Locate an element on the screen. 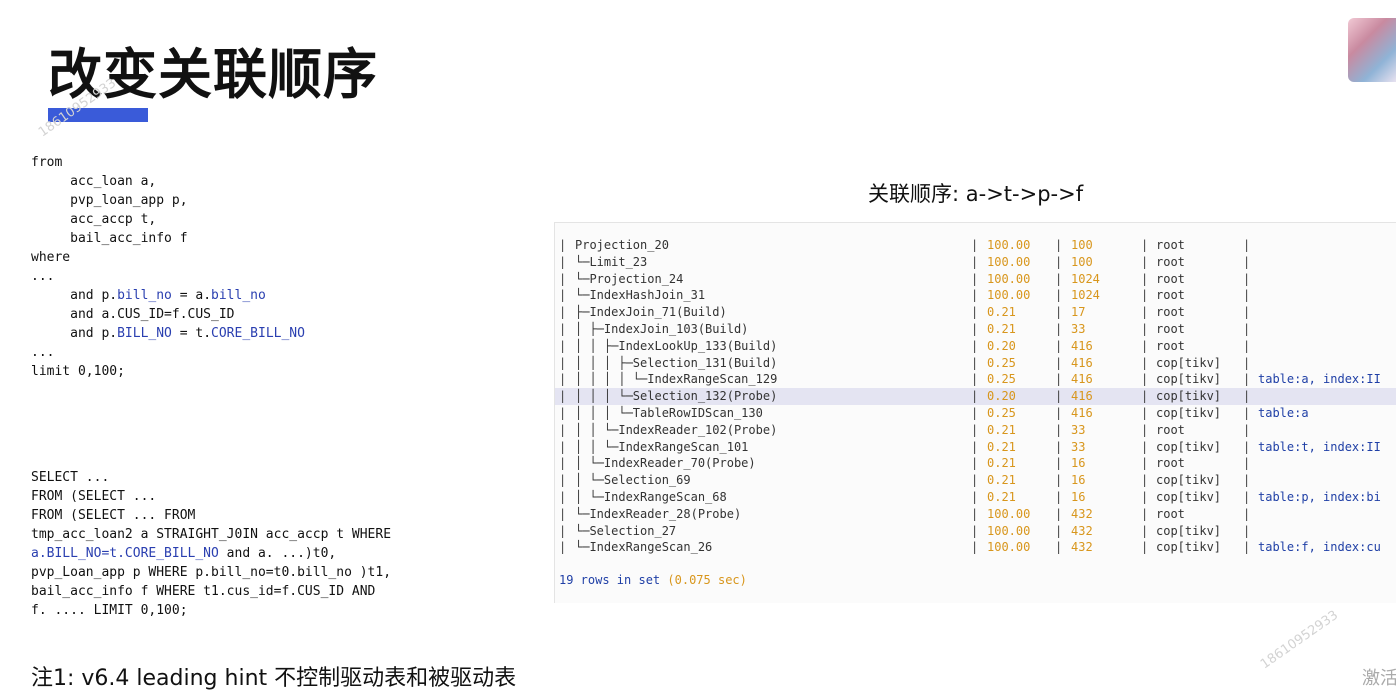 The width and height of the screenshot is (1396, 692). plan-cell-id: │ │ │ └─Selection_132(Probe) is located at coordinates (676, 396).